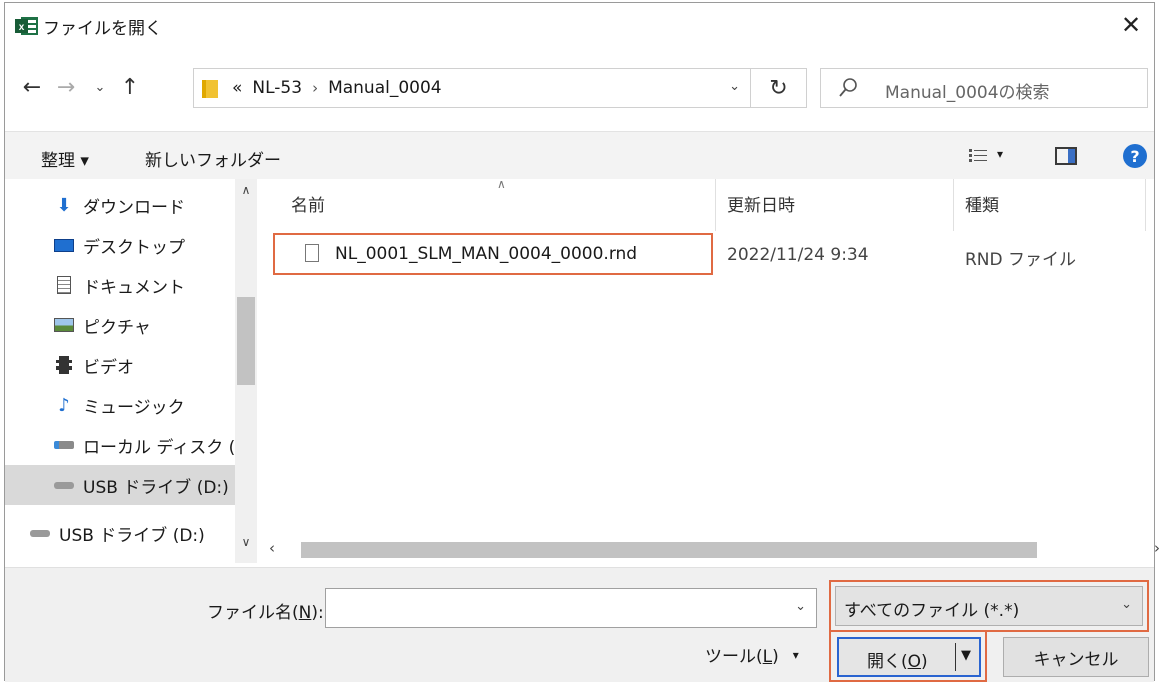 Image resolution: width=1159 pixels, height=683 pixels. What do you see at coordinates (472, 88) in the screenshot?
I see `address-bar: « NL-53 › Manual_0004 ⌄` at bounding box center [472, 88].